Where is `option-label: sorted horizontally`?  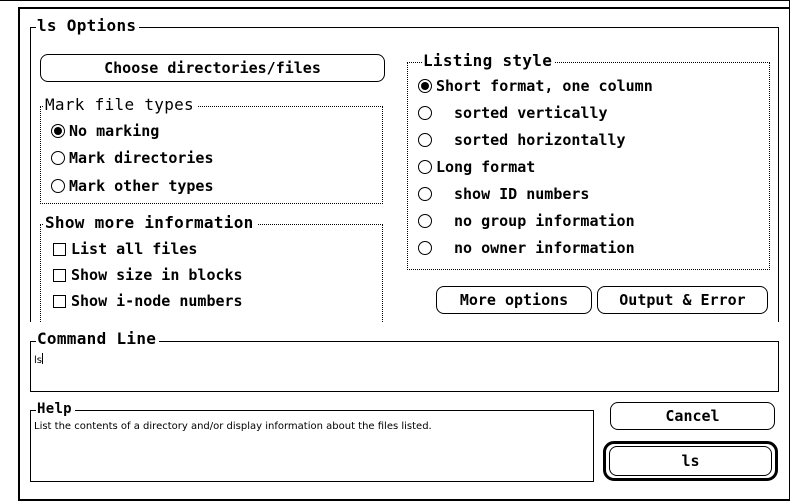 option-label: sorted horizontally is located at coordinates (540, 140).